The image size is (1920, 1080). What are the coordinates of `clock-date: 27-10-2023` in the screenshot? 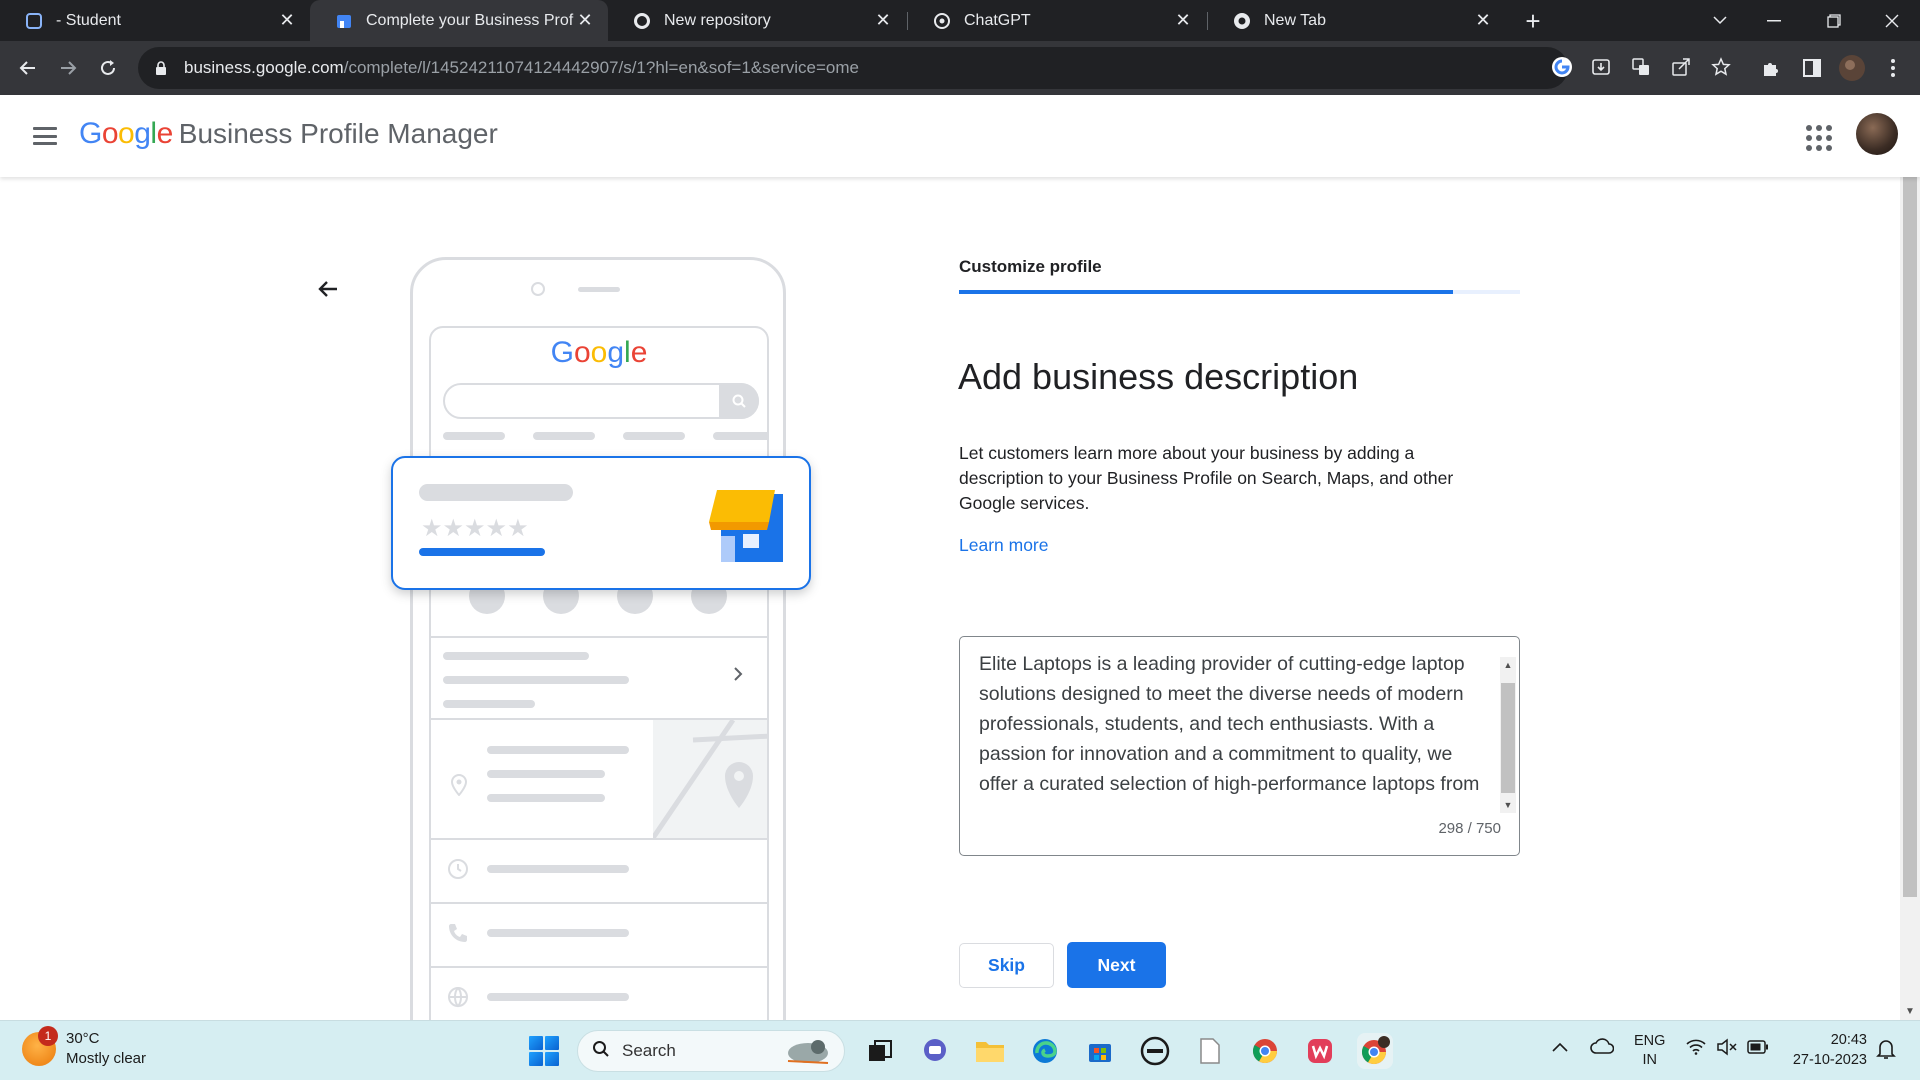 It's located at (1829, 1060).